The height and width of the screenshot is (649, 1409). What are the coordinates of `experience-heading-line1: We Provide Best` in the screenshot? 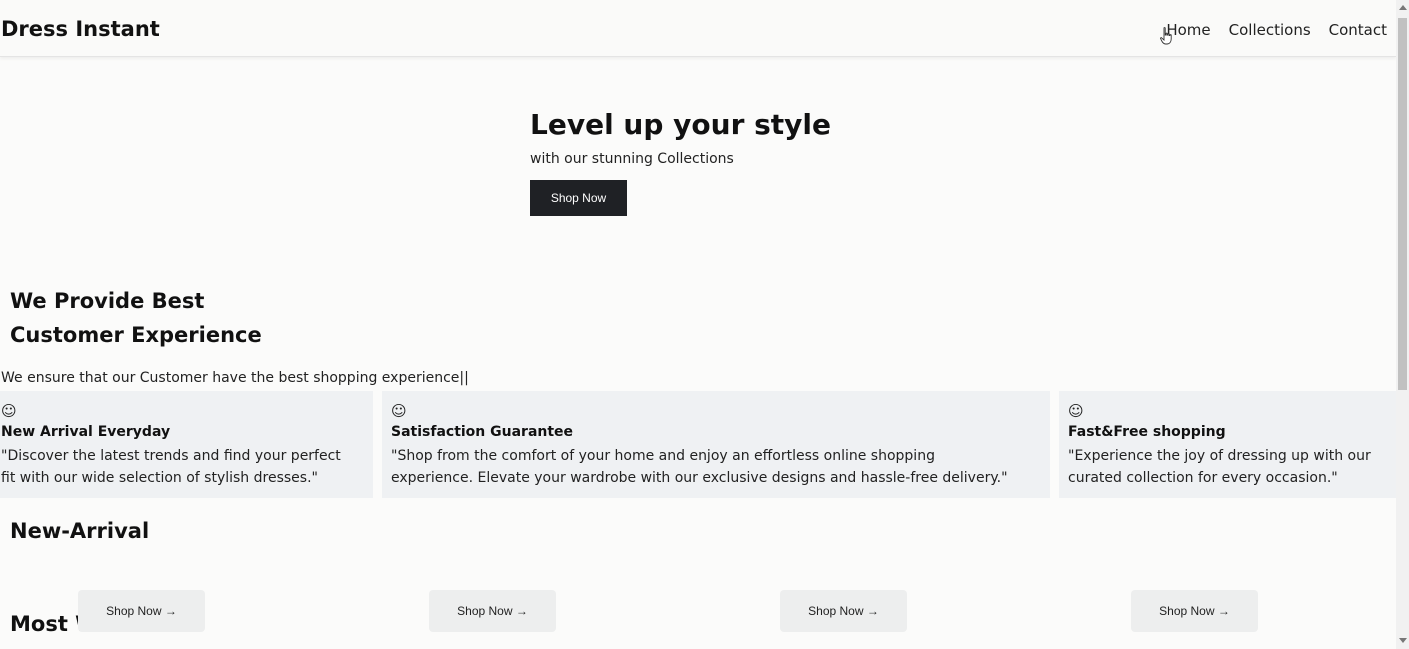 It's located at (107, 301).